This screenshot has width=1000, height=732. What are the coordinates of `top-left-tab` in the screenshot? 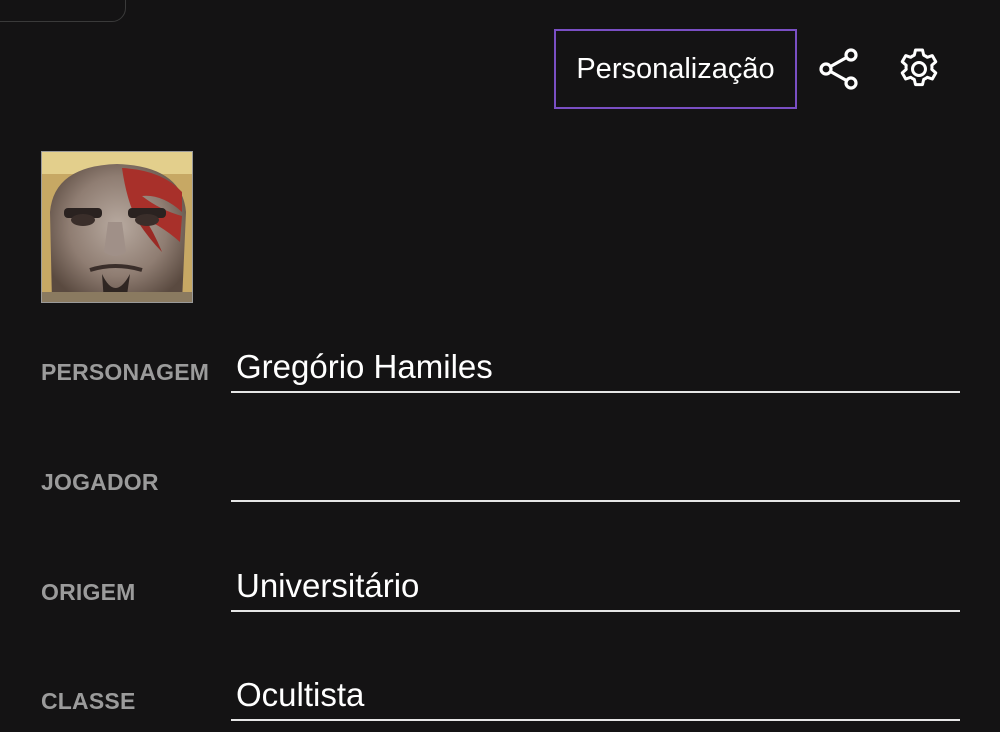 It's located at (63, 11).